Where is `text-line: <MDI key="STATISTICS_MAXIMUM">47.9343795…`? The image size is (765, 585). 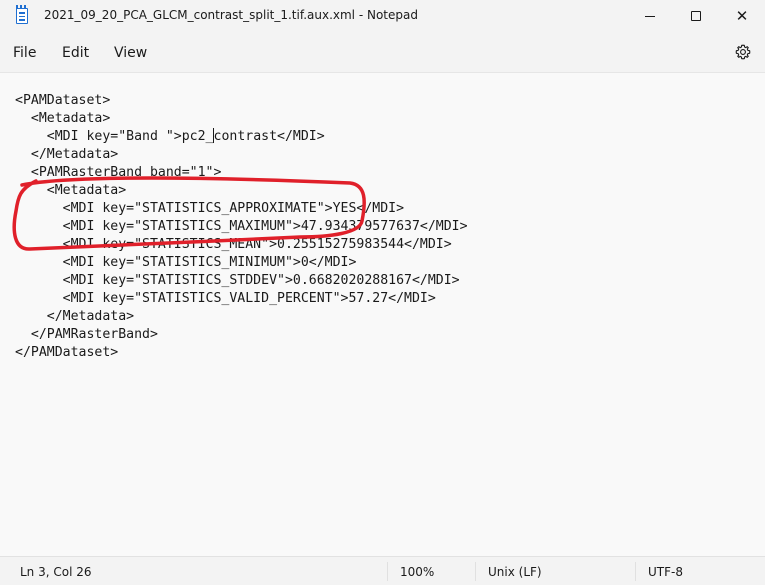 text-line: <MDI key="STATISTICS_MAXIMUM">47.9343795… is located at coordinates (241, 227).